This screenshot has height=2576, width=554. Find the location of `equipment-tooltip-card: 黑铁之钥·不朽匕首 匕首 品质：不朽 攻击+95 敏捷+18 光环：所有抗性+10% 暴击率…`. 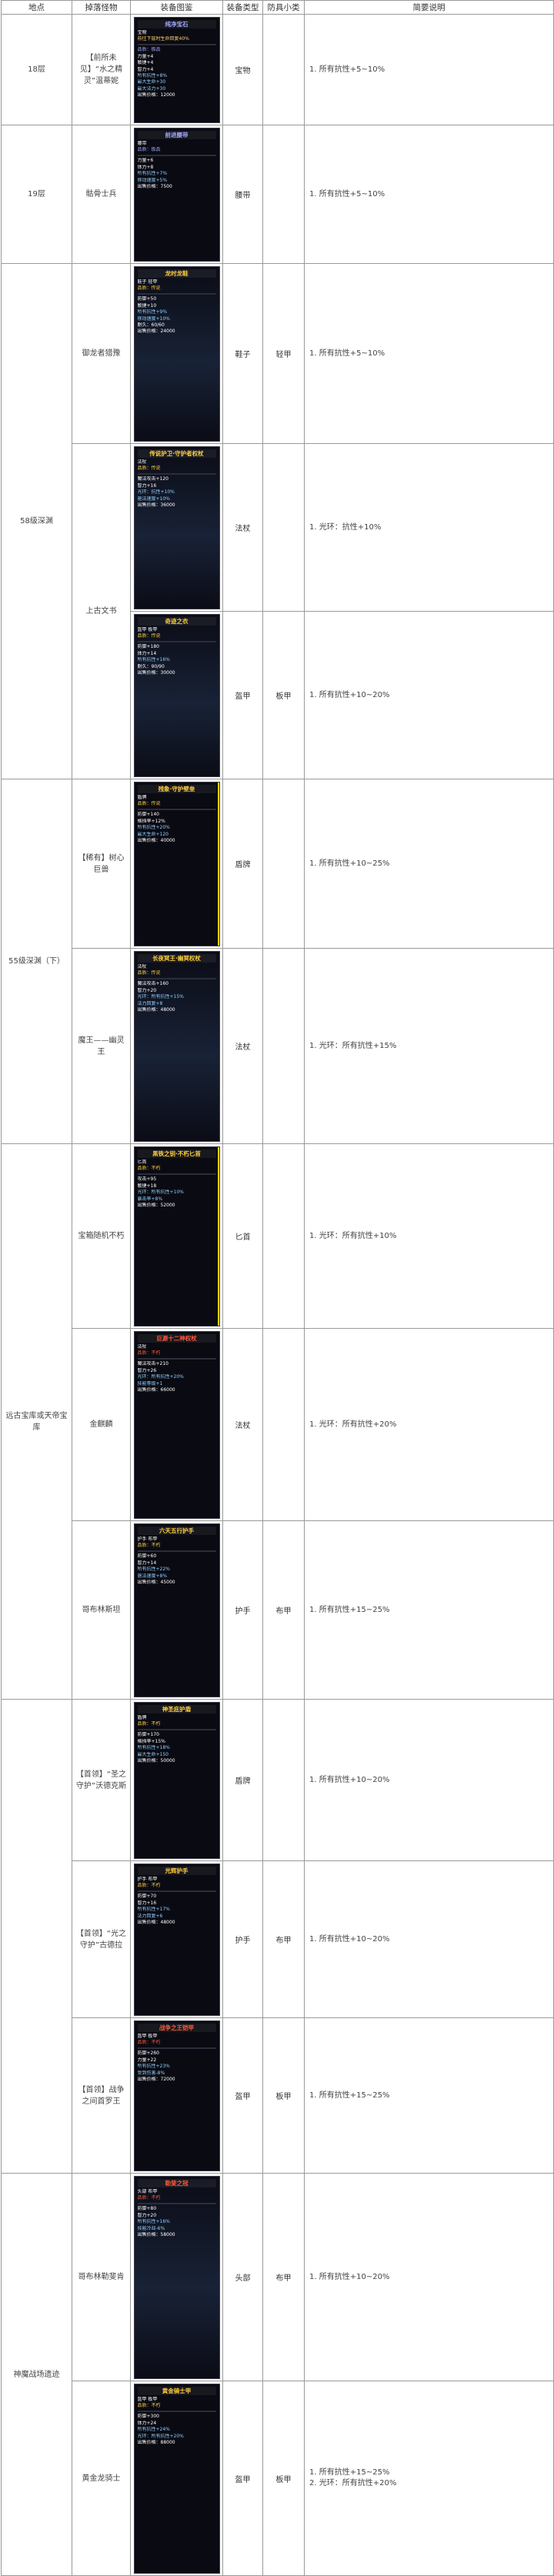

equipment-tooltip-card: 黑铁之钥·不朽匕首 匕首 品质：不朽 攻击+95 敏捷+18 光环：所有抗性+10% 暴击率… is located at coordinates (177, 1236).